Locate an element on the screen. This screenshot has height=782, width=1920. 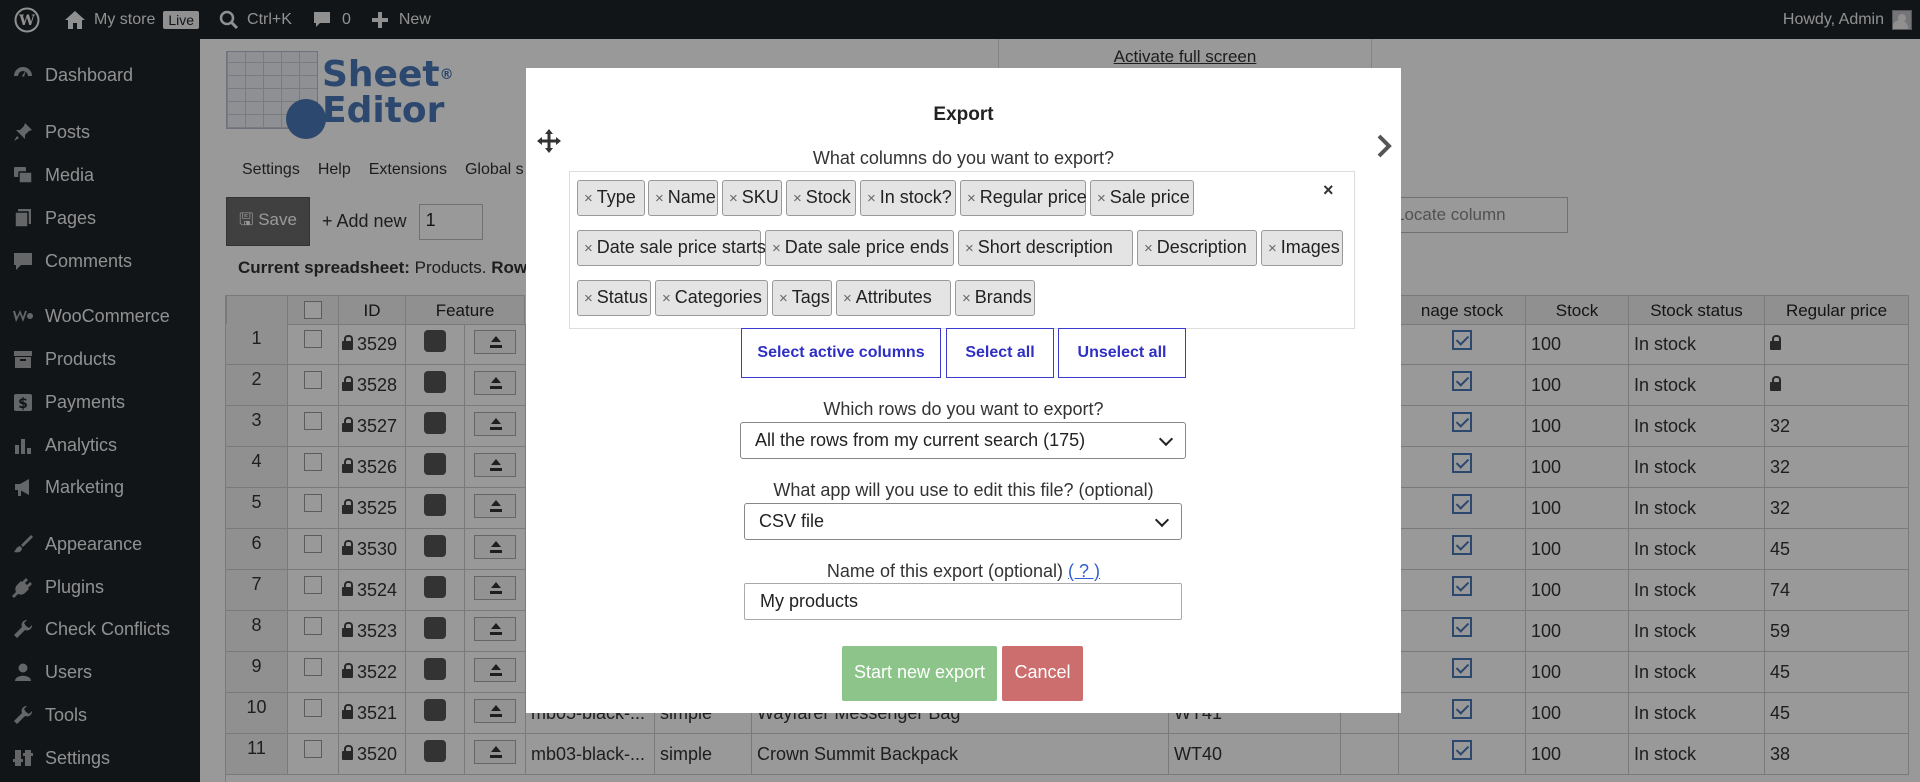
column-tag-label: Tags is located at coordinates (810, 297).